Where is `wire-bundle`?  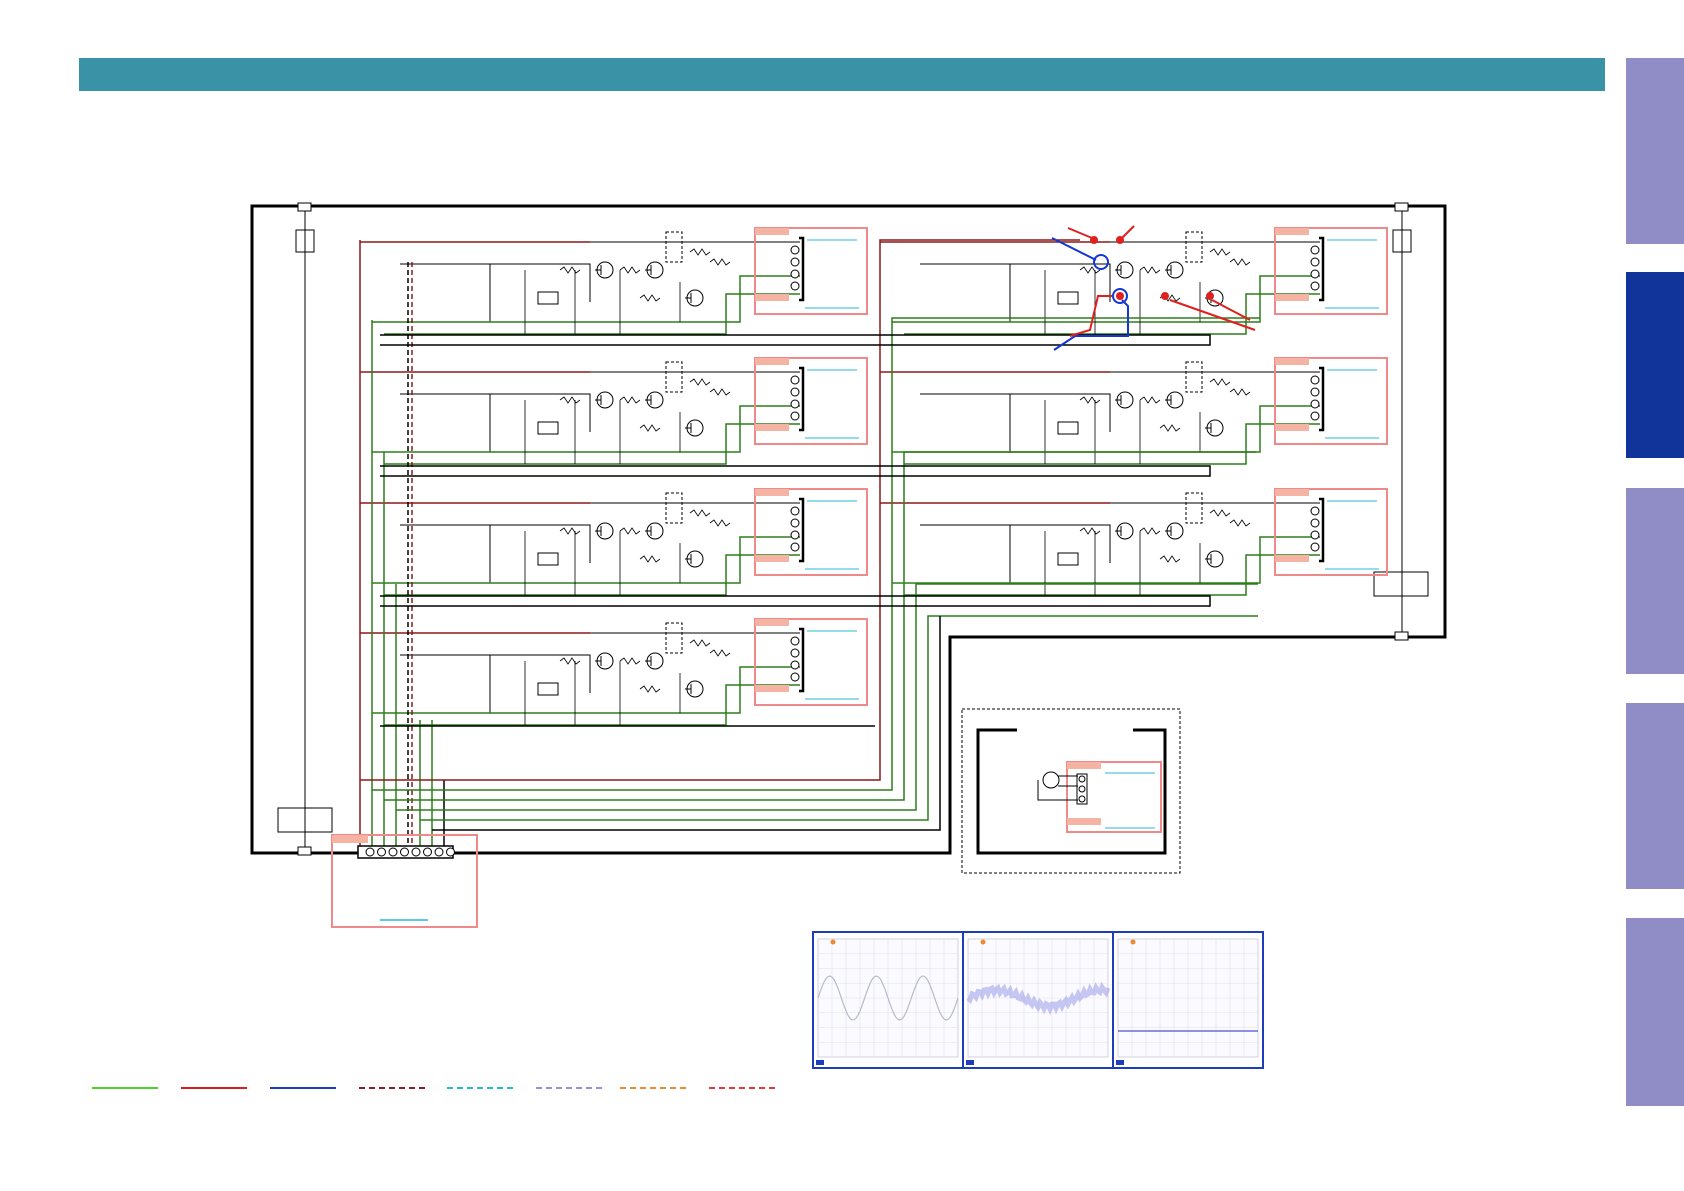
wire-bundle is located at coordinates (402, 544).